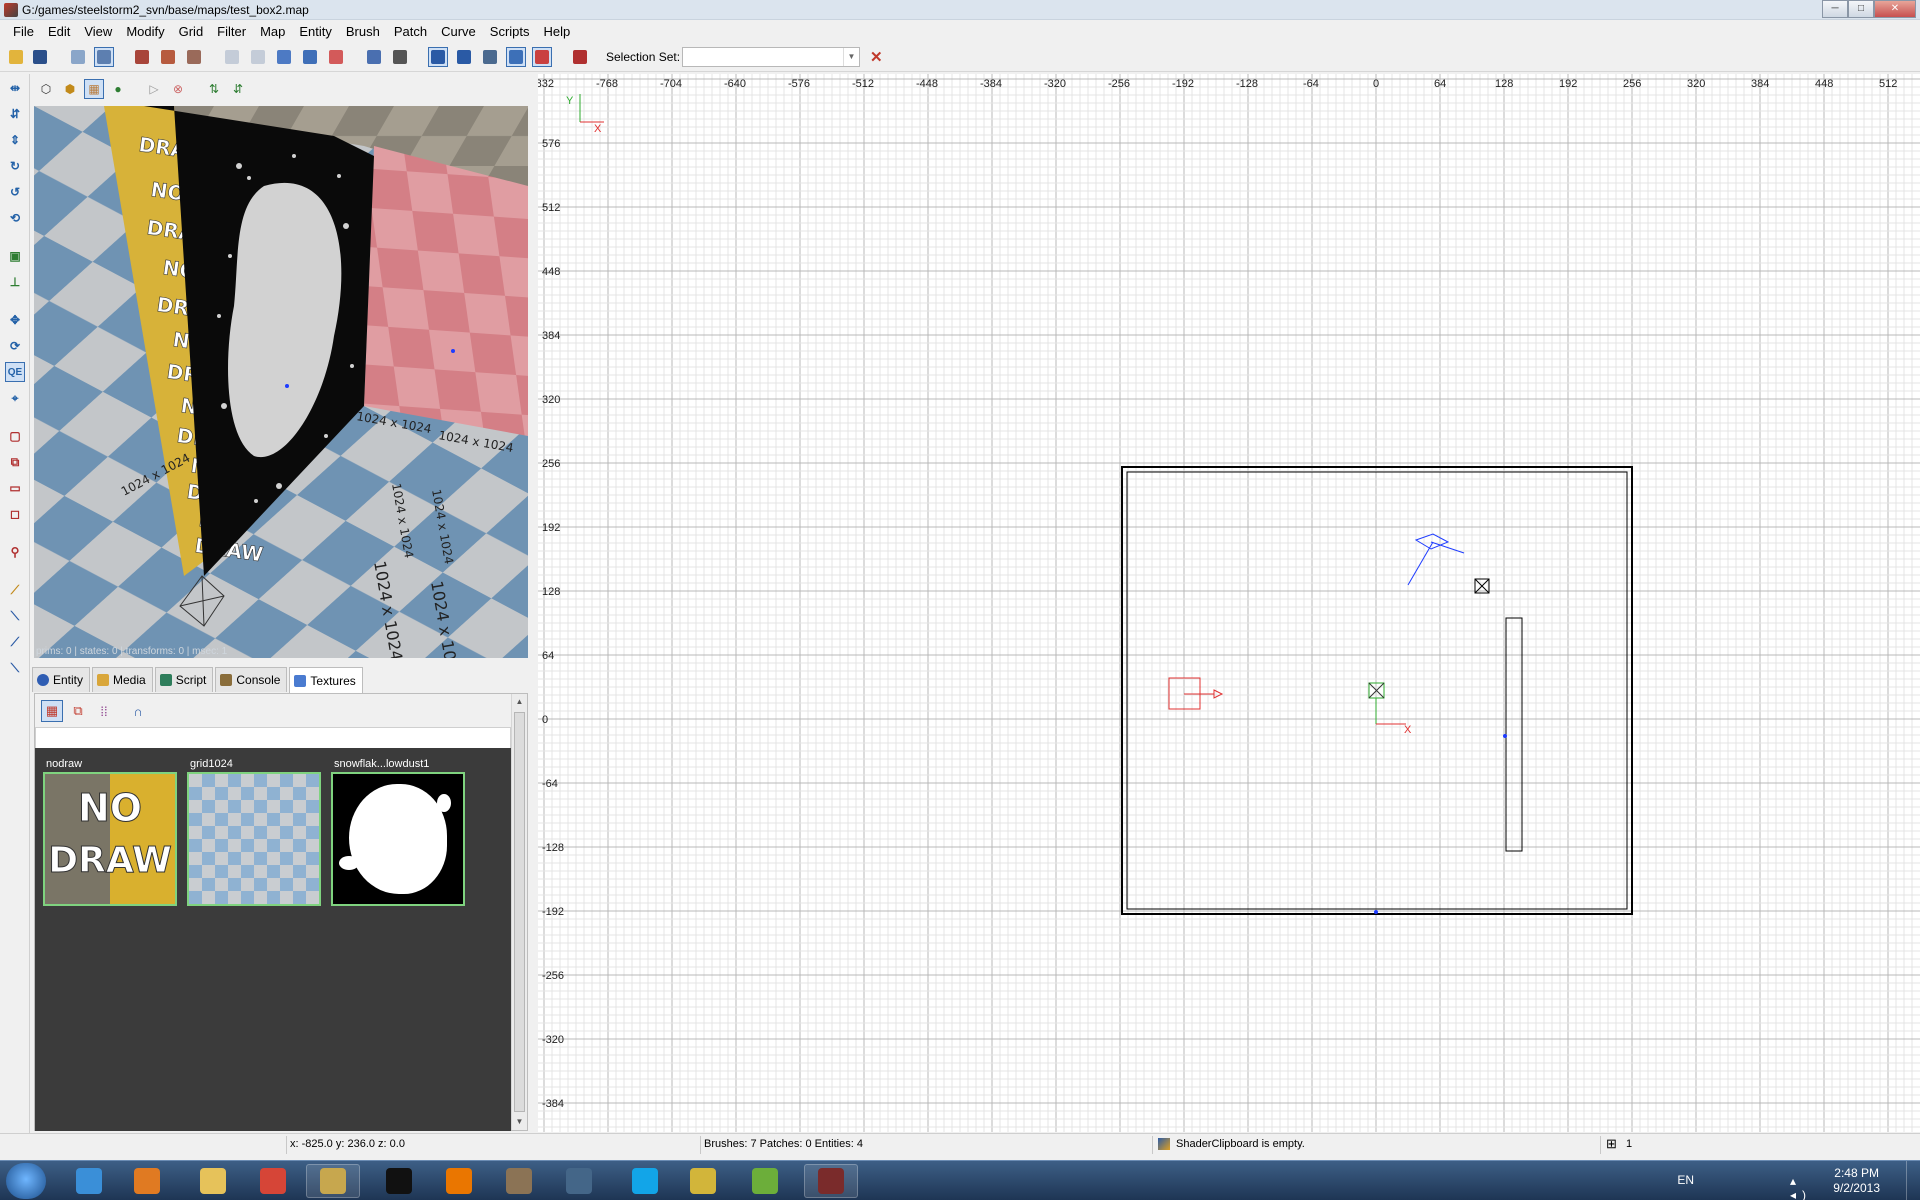  What do you see at coordinates (78, 57) in the screenshot?
I see `flip-x-icon` at bounding box center [78, 57].